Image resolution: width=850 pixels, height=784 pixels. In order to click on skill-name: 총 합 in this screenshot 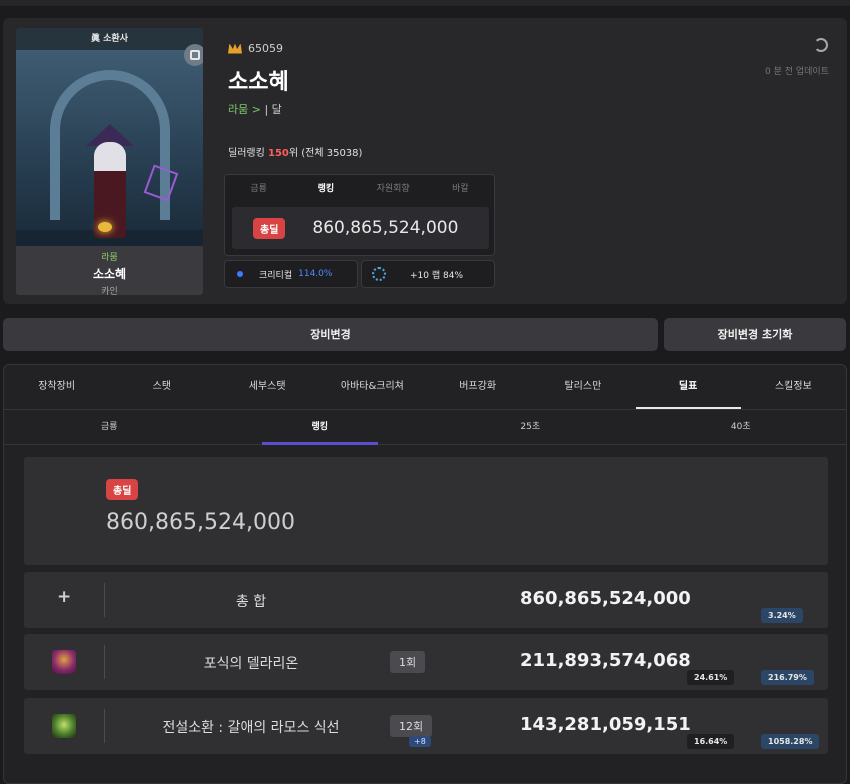, I will do `click(251, 602)`.